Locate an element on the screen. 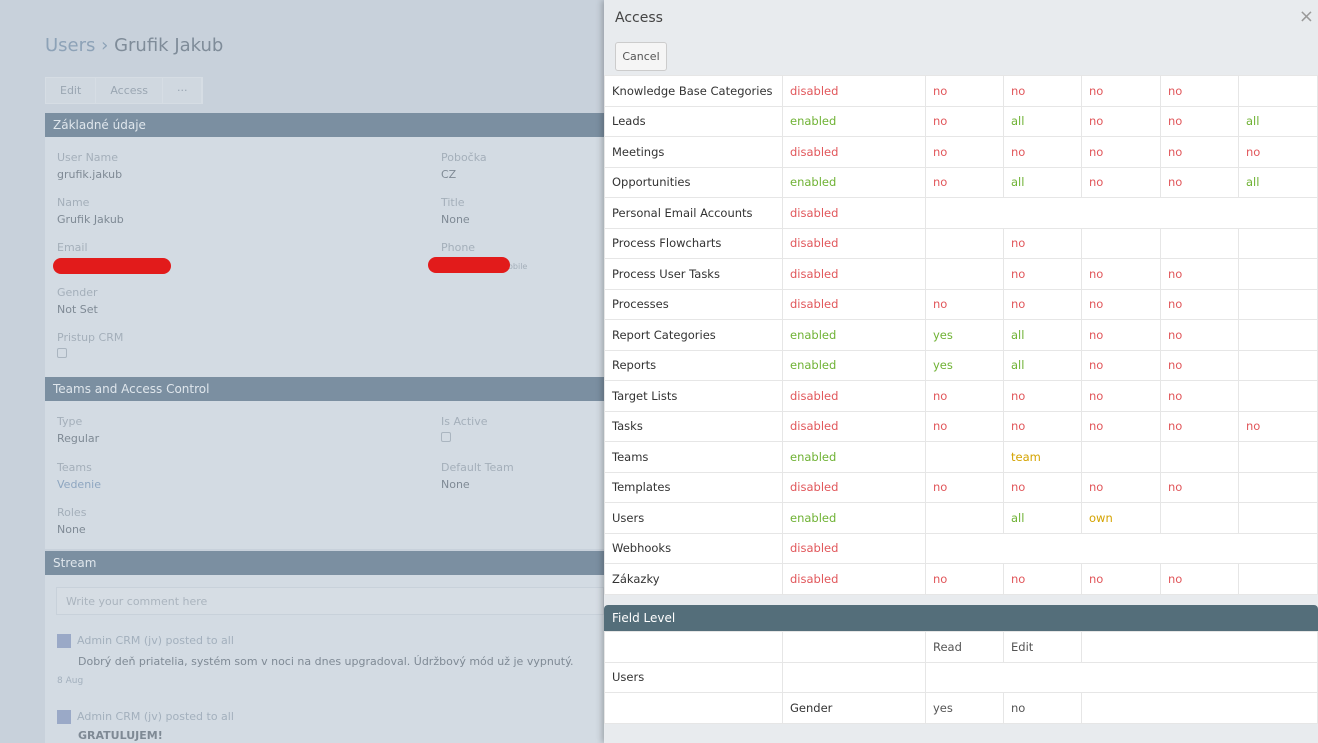 This screenshot has height=743, width=1318. scope-name: Processes is located at coordinates (693, 304).